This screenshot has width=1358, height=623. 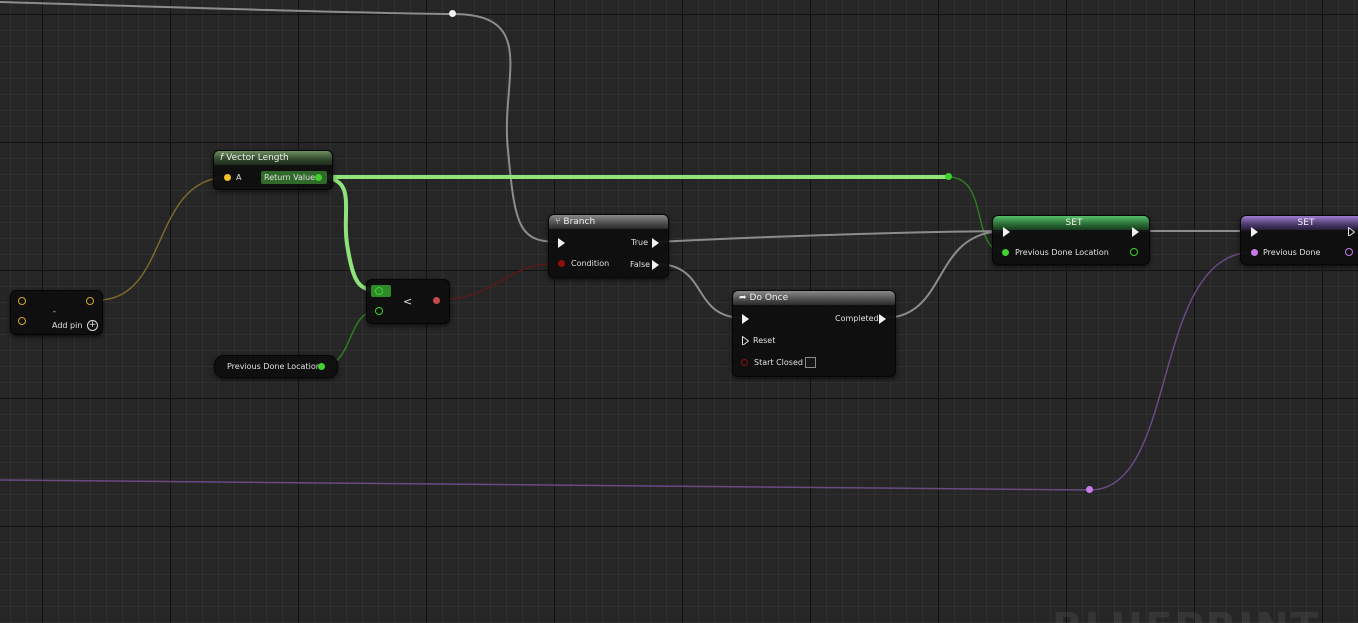 I want to click on less-than-operator: <, so click(x=408, y=301).